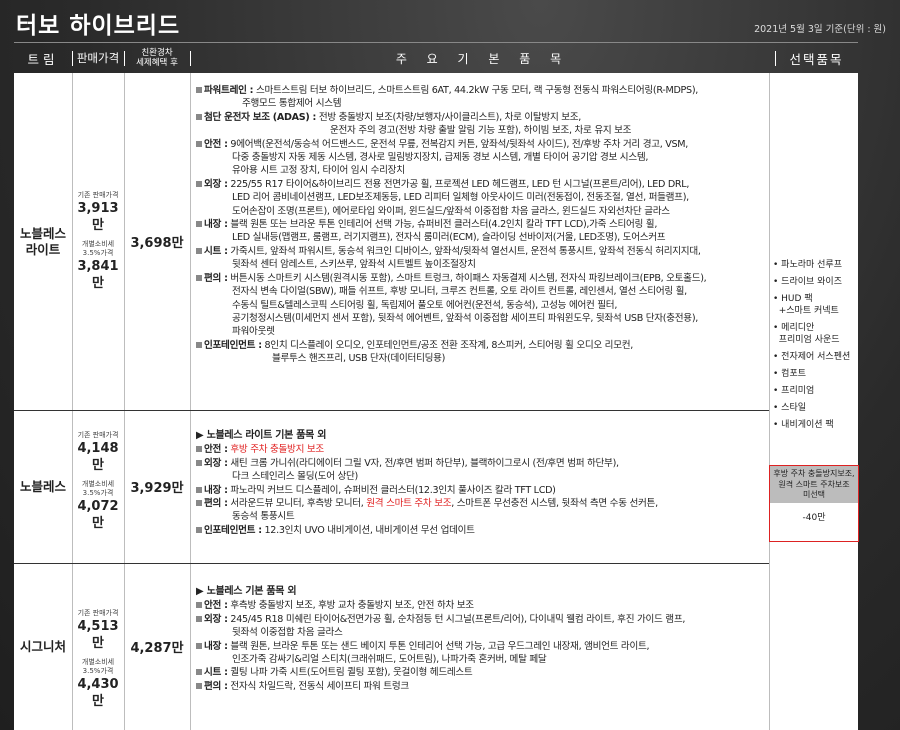  I want to click on option-item: • 메리디안, so click(794, 328).